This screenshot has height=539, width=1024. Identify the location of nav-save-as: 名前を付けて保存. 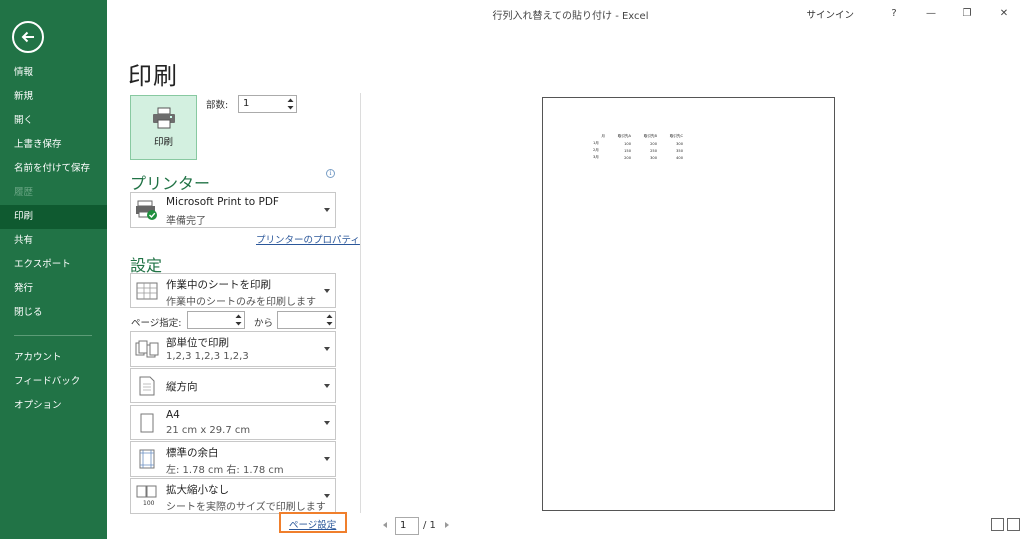
(53, 169).